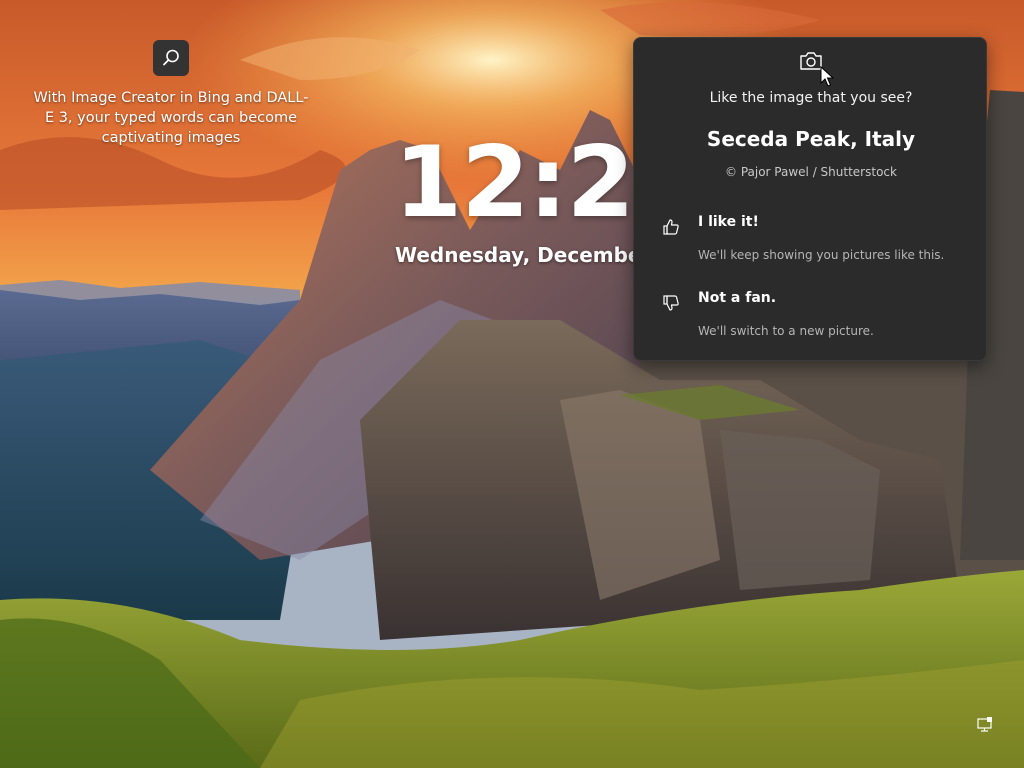 The height and width of the screenshot is (768, 1024). What do you see at coordinates (728, 222) in the screenshot?
I see `like-label: I like it!` at bounding box center [728, 222].